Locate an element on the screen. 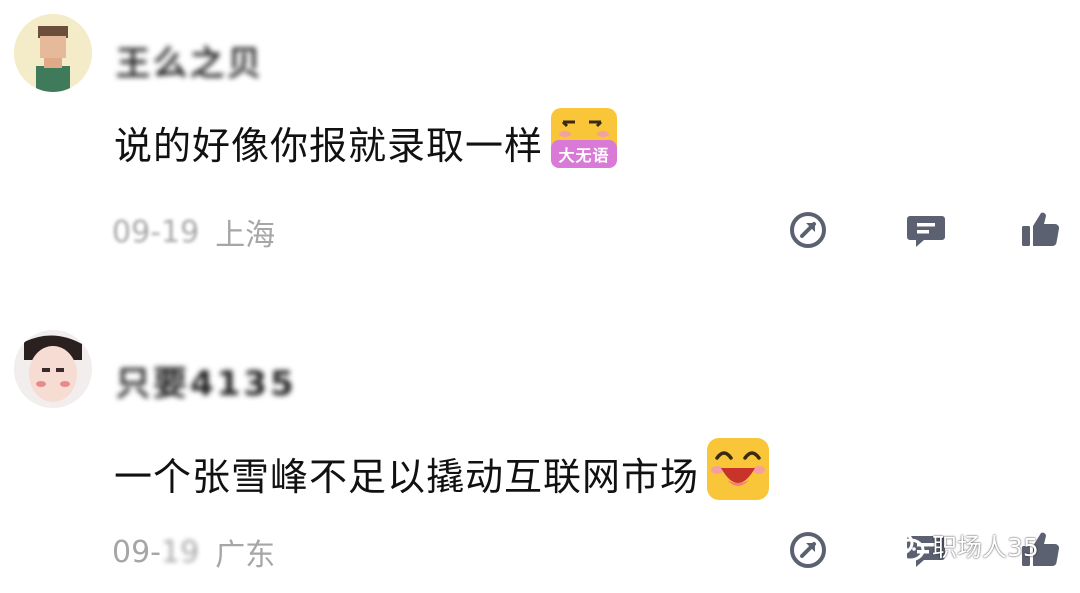  comment-location: 上海 is located at coordinates (245, 235).